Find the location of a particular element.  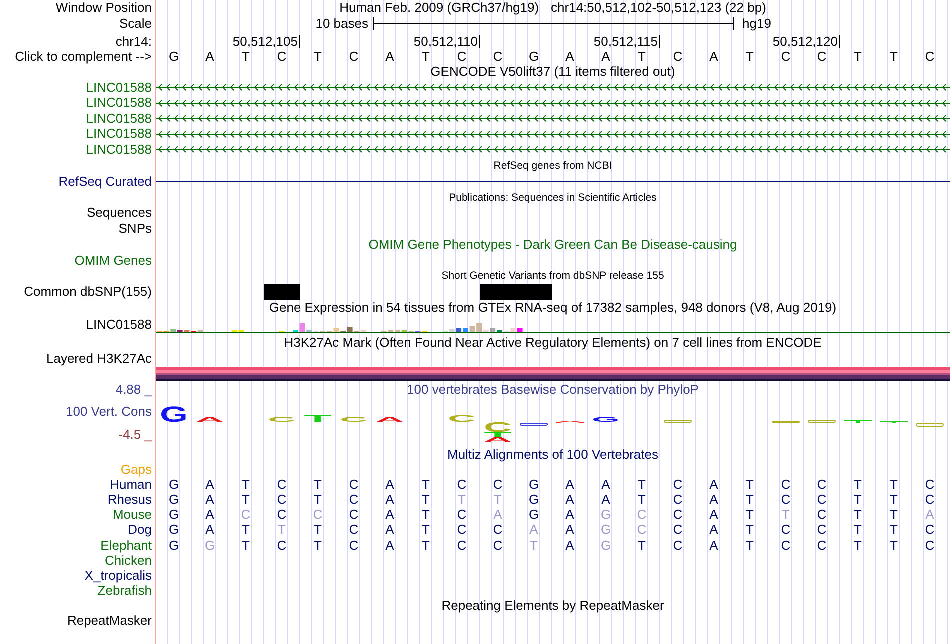

track-label: X_tropicalis is located at coordinates (118, 575).